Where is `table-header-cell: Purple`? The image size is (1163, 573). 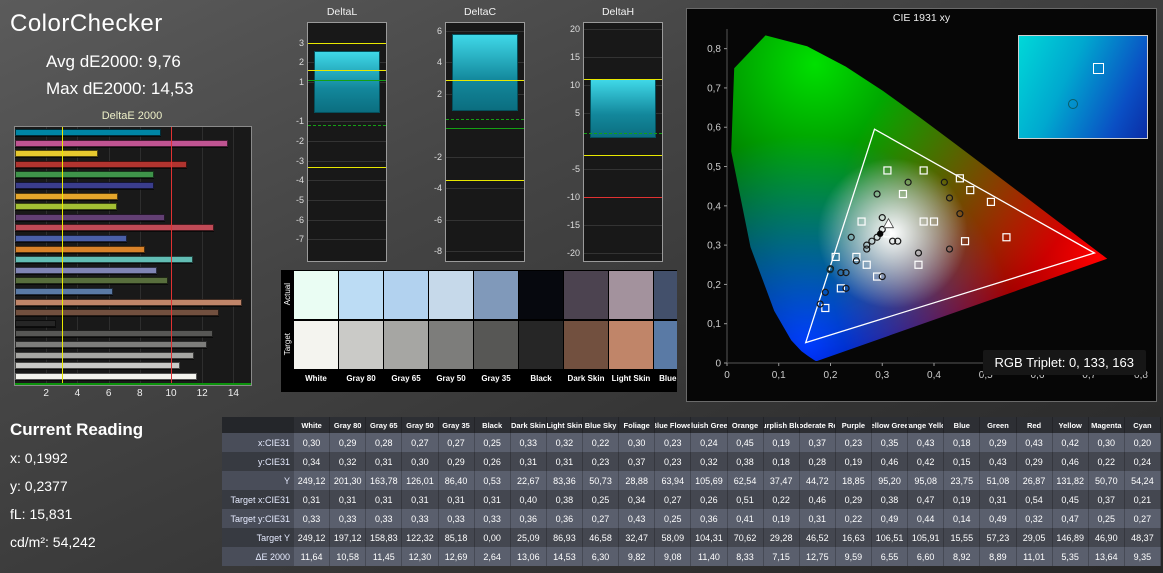
table-header-cell: Purple is located at coordinates (854, 425).